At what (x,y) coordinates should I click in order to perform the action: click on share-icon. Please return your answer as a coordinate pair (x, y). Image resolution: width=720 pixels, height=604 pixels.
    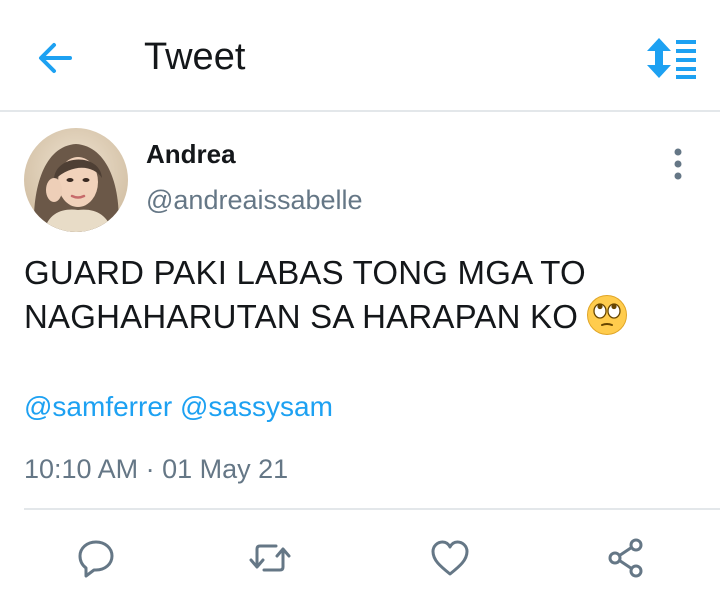
    Looking at the image, I should click on (625, 558).